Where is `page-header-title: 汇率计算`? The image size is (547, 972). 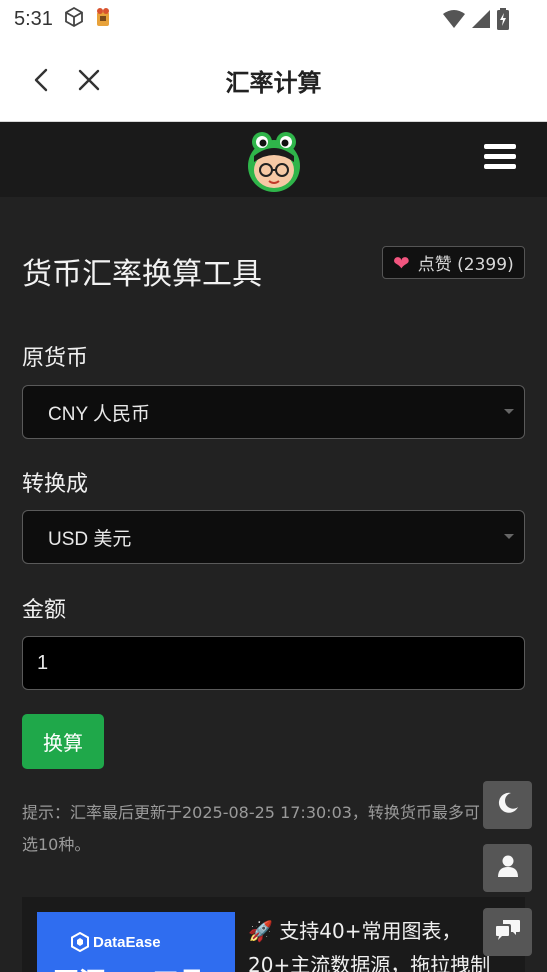
page-header-title: 汇率计算 is located at coordinates (273, 83).